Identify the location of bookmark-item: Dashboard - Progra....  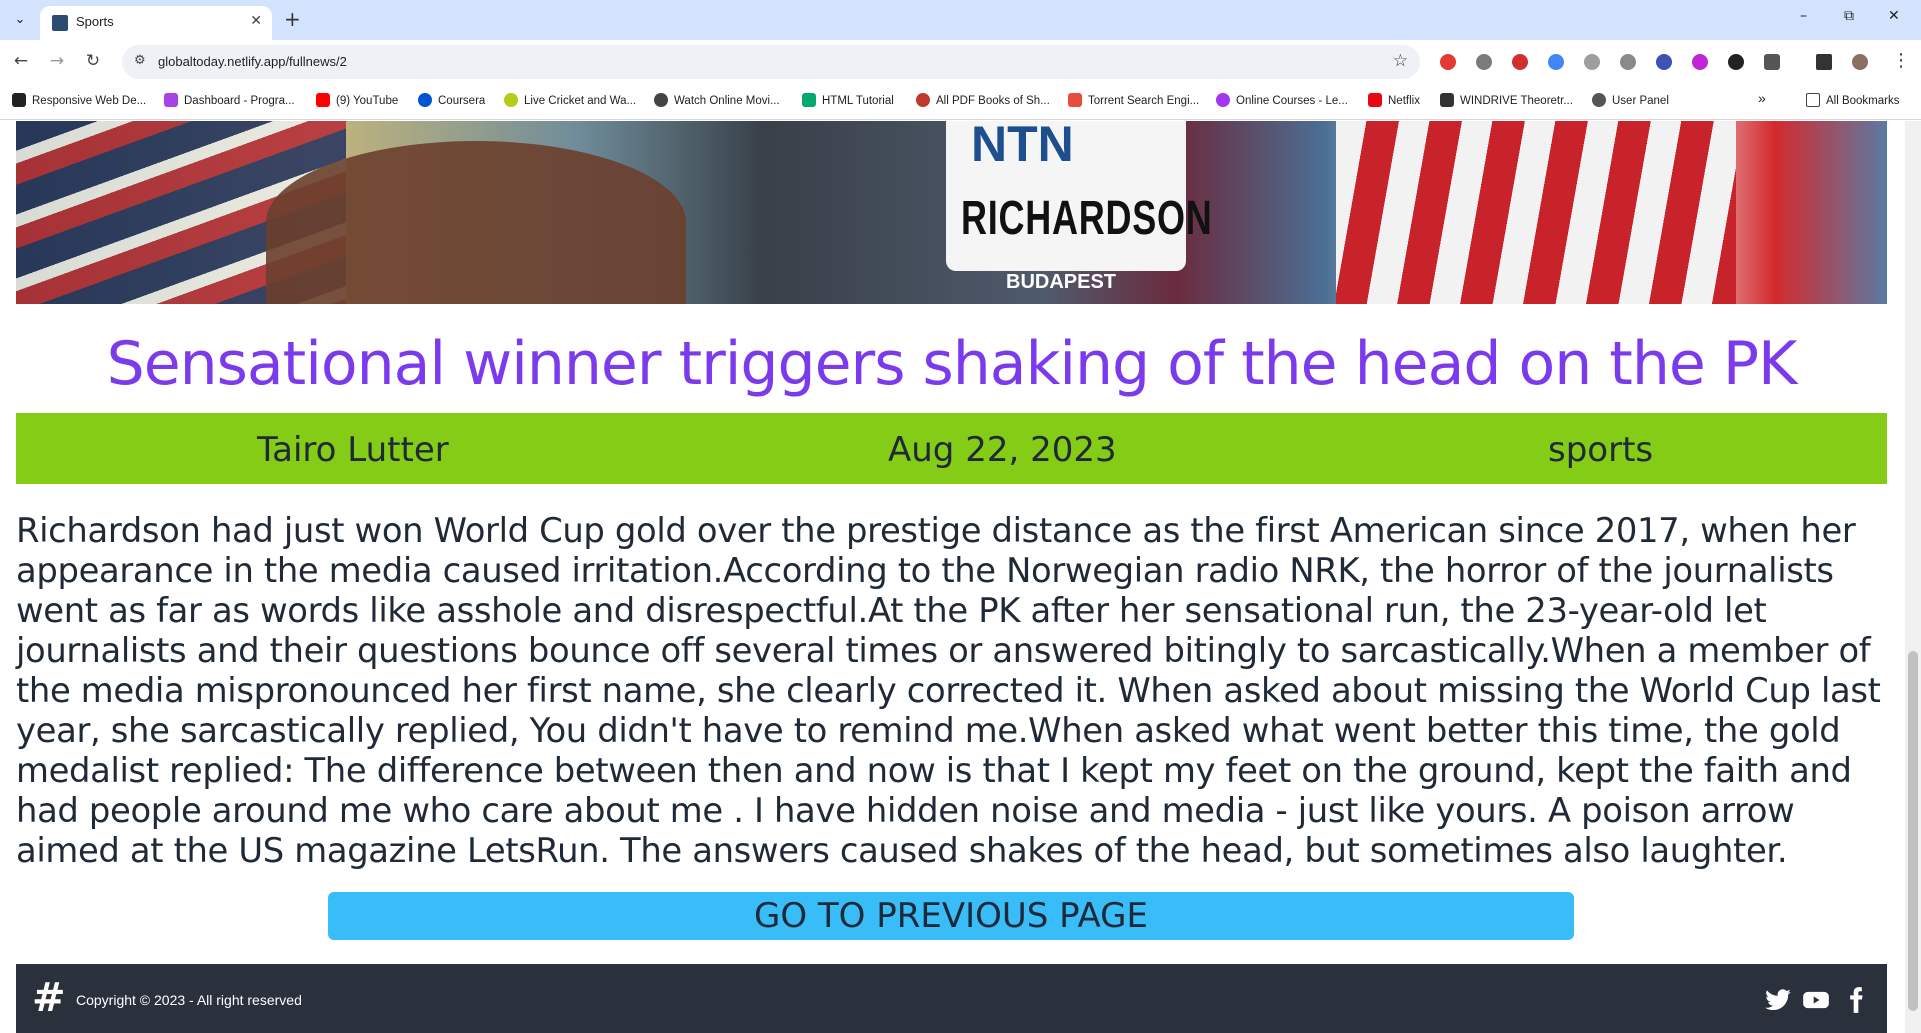
(229, 100).